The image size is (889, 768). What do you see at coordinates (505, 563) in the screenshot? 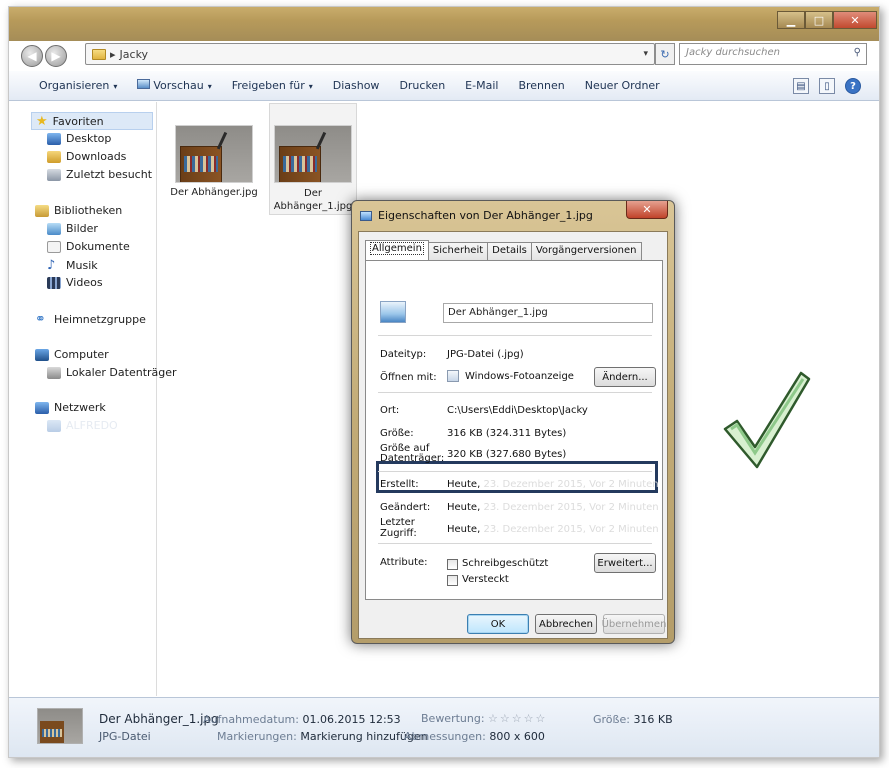
I see `readonly-label: Schreibgeschützt` at bounding box center [505, 563].